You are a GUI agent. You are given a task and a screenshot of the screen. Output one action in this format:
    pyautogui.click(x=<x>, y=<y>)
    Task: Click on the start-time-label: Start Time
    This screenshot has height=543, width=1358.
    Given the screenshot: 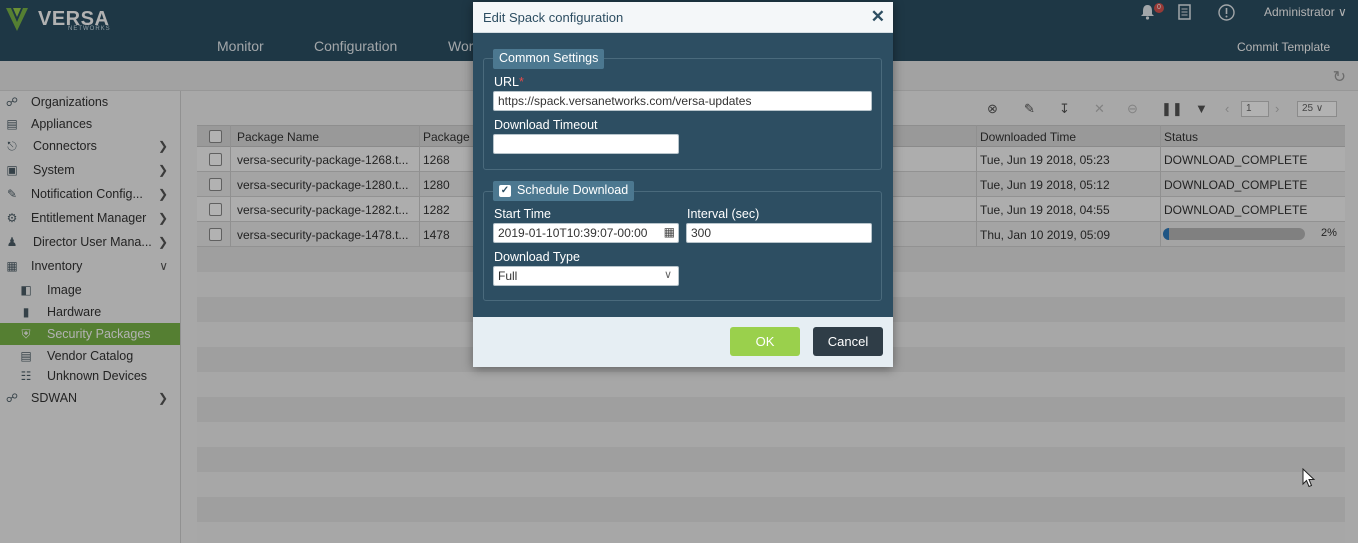 What is the action you would take?
    pyautogui.click(x=522, y=214)
    